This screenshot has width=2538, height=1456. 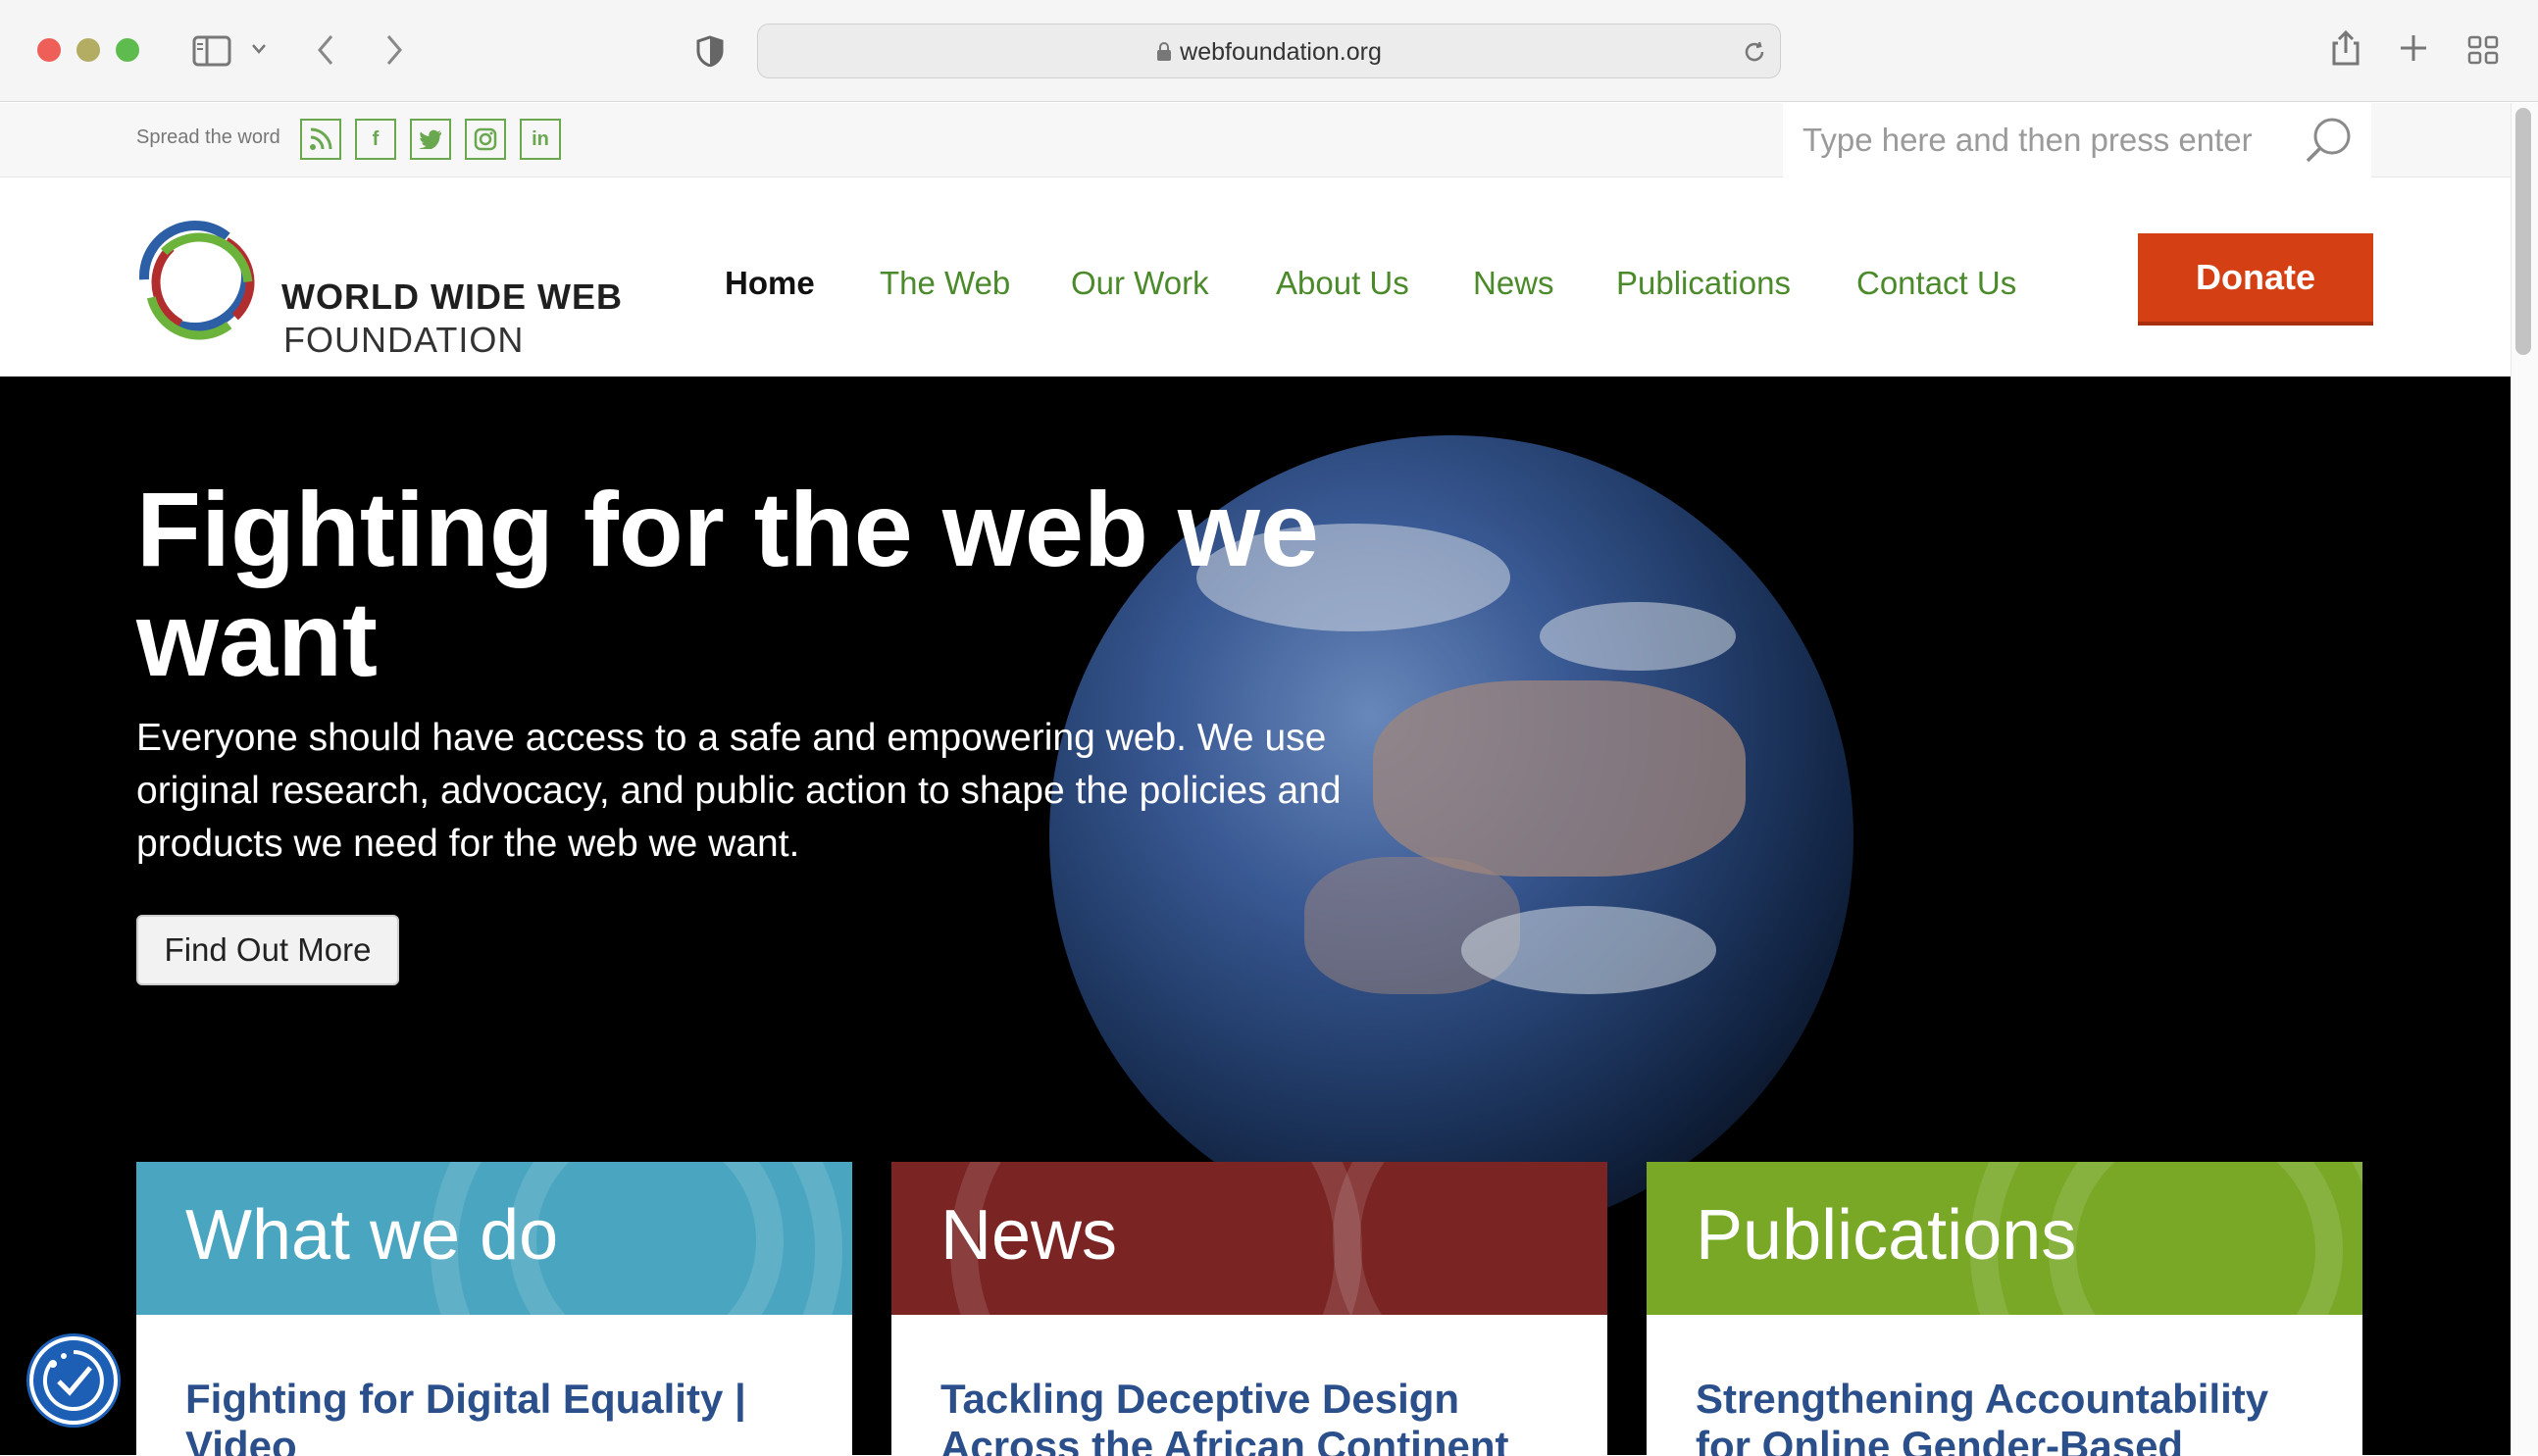 What do you see at coordinates (770, 283) in the screenshot?
I see `nav-home: Home` at bounding box center [770, 283].